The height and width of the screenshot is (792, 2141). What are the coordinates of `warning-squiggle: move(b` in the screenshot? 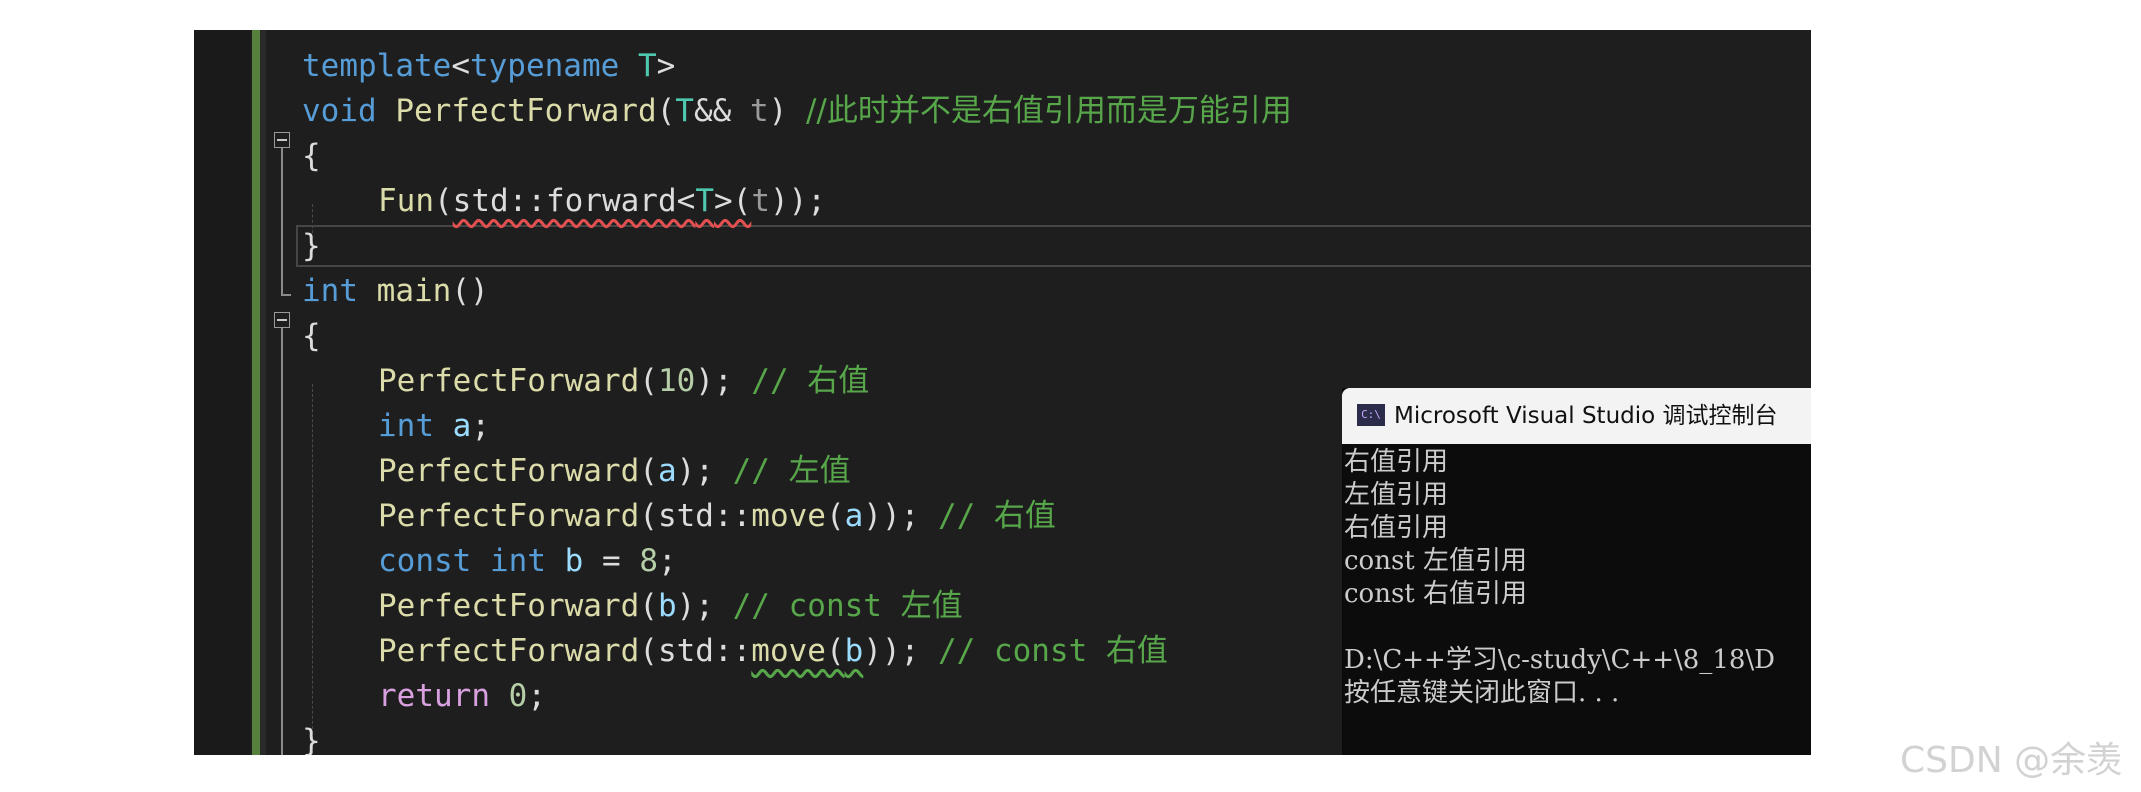 It's located at (807, 651).